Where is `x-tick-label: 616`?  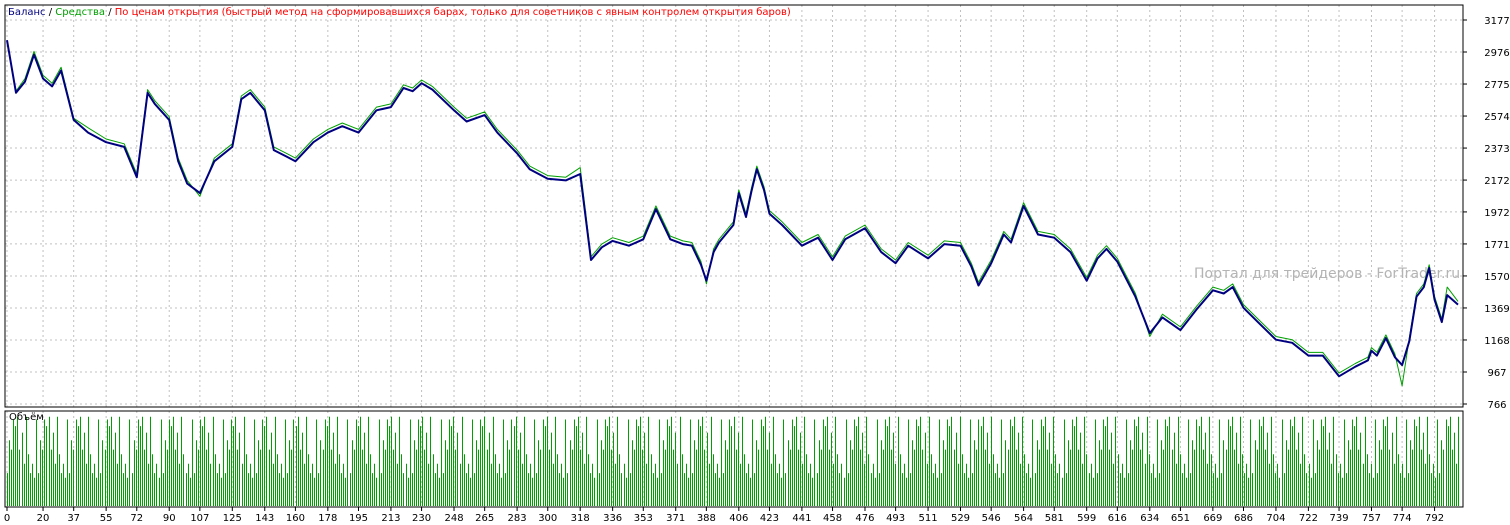 x-tick-label: 616 is located at coordinates (1117, 518).